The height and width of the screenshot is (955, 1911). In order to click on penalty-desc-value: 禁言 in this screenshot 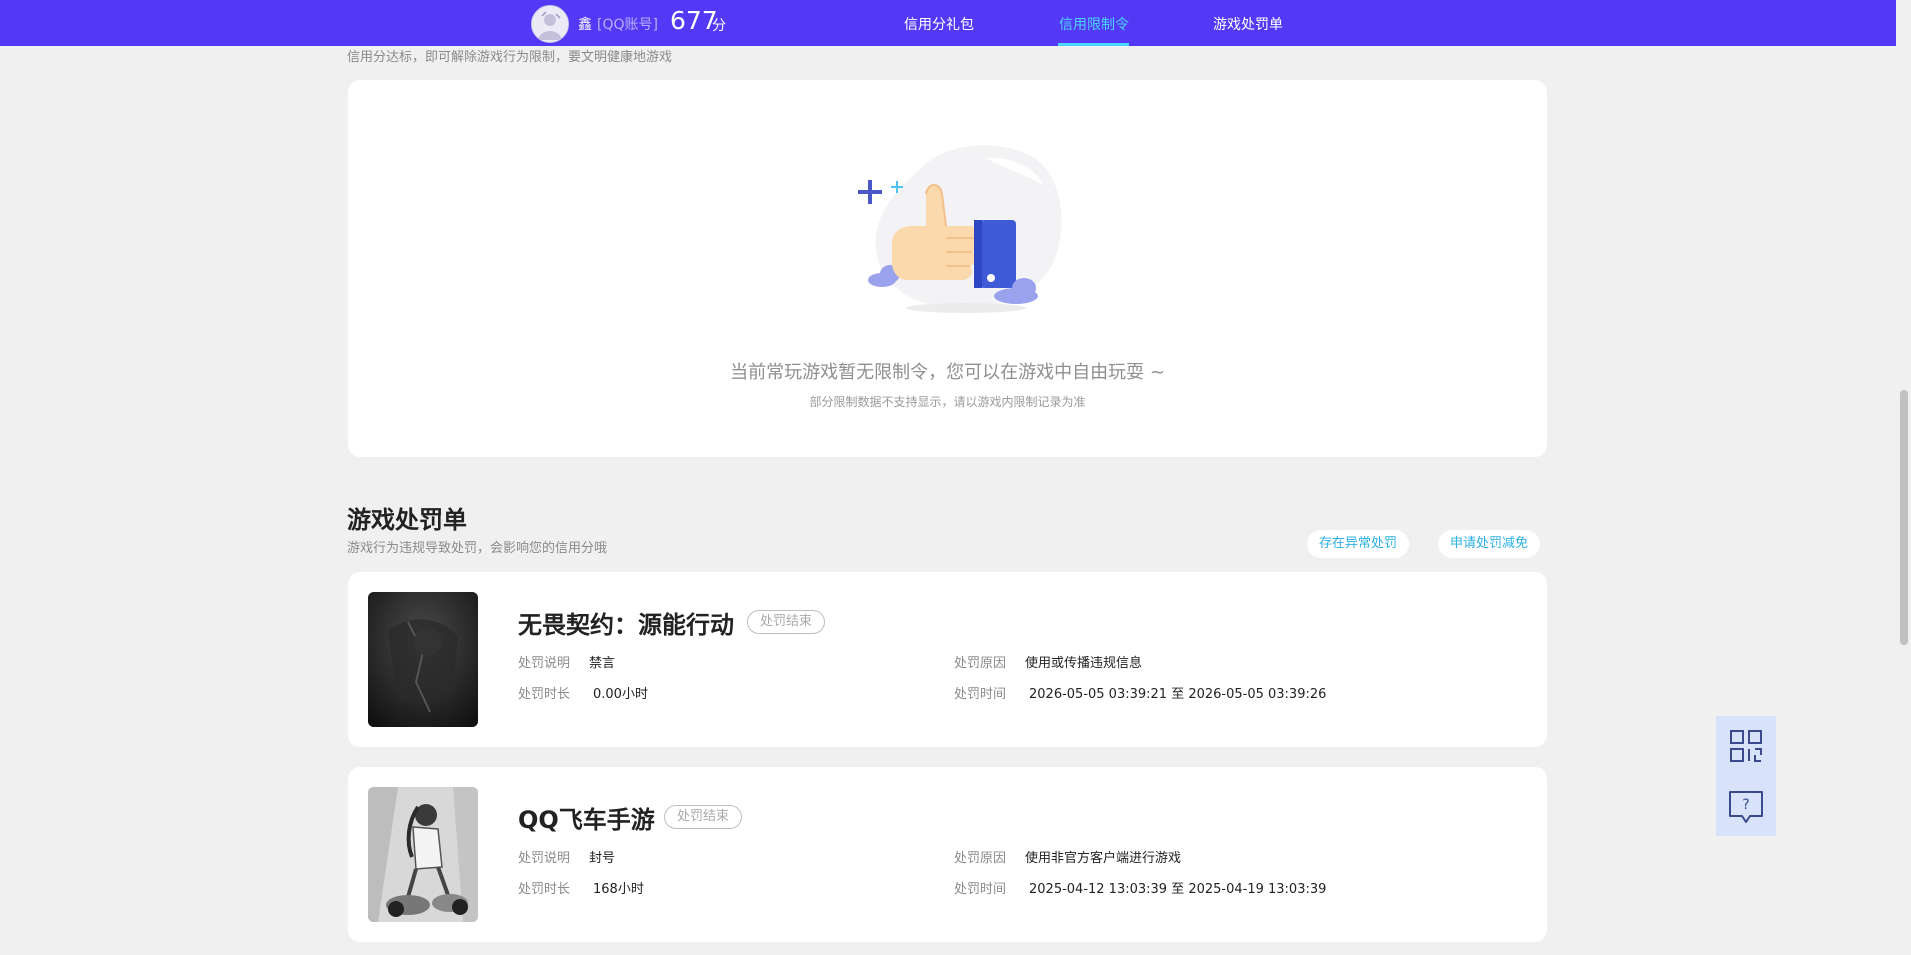, I will do `click(602, 663)`.